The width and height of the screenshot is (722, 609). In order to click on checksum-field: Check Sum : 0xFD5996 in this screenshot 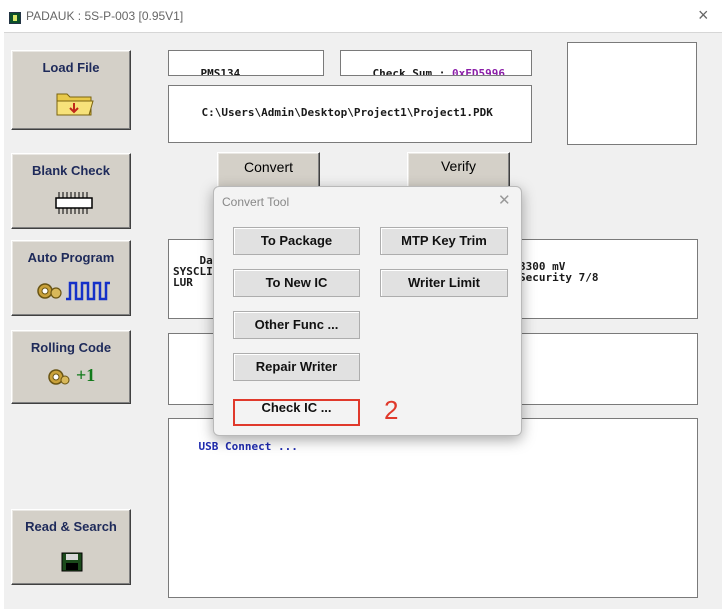, I will do `click(436, 63)`.